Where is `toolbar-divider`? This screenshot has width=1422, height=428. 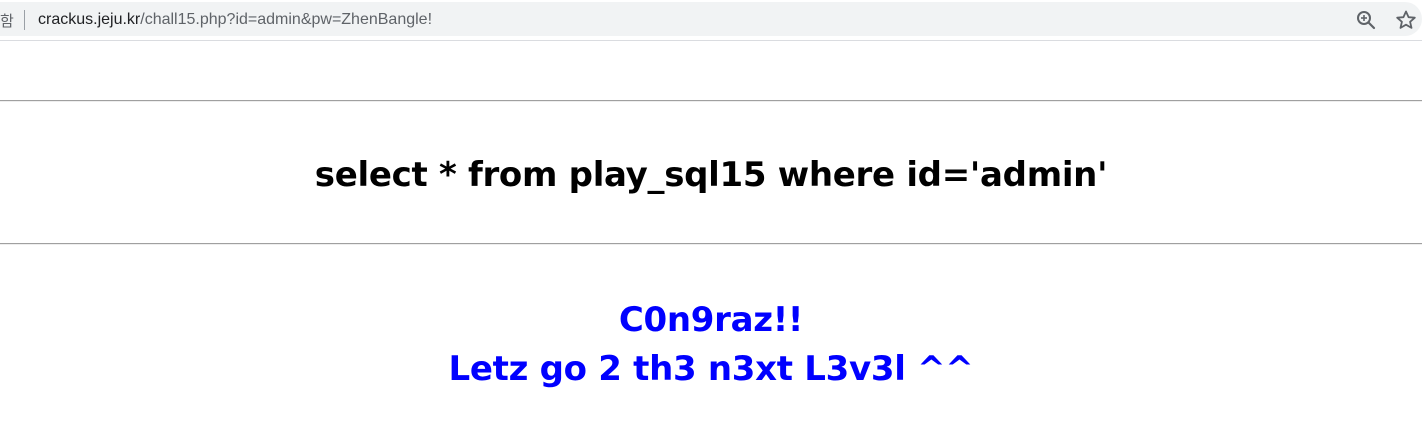
toolbar-divider is located at coordinates (711, 40).